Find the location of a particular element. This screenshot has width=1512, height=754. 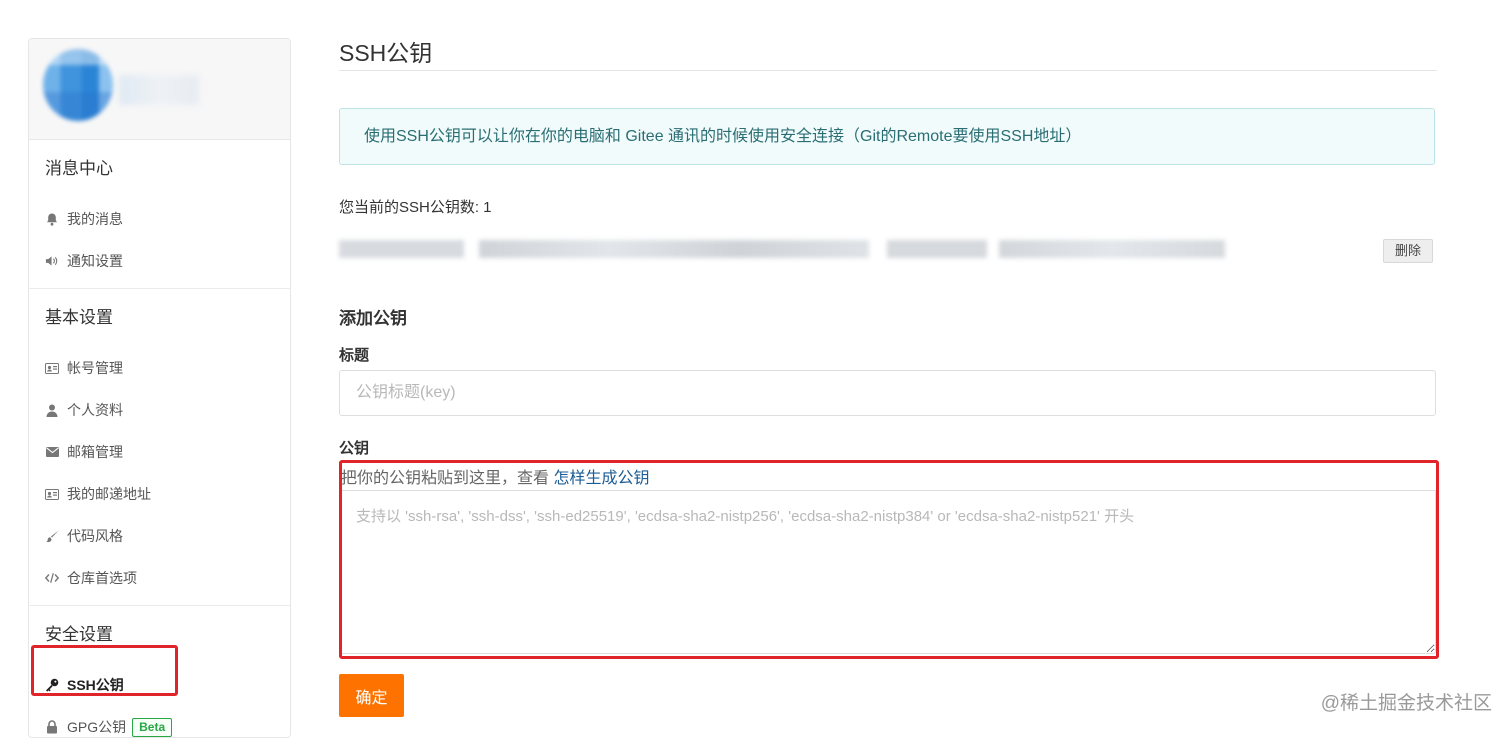

sidebar-item-account: 帐号管理 is located at coordinates (159, 368).